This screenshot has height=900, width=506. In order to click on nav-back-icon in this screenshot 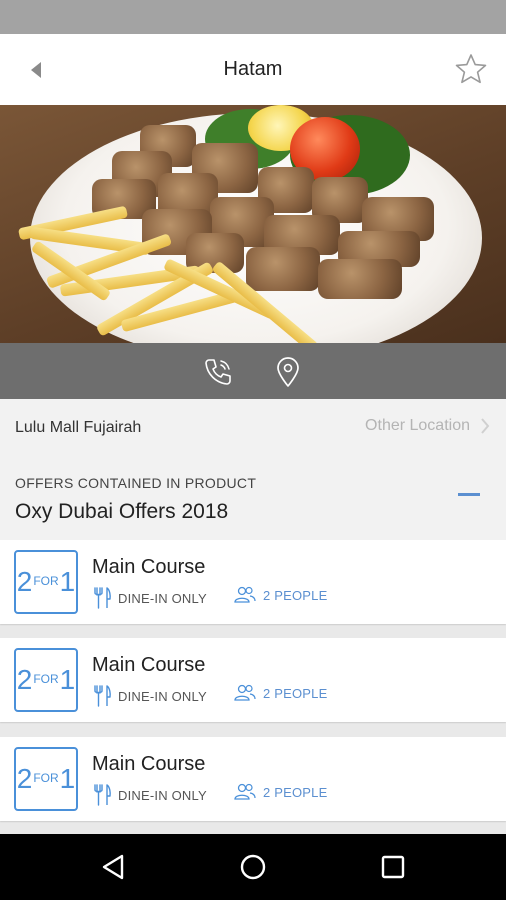, I will do `click(113, 867)`.